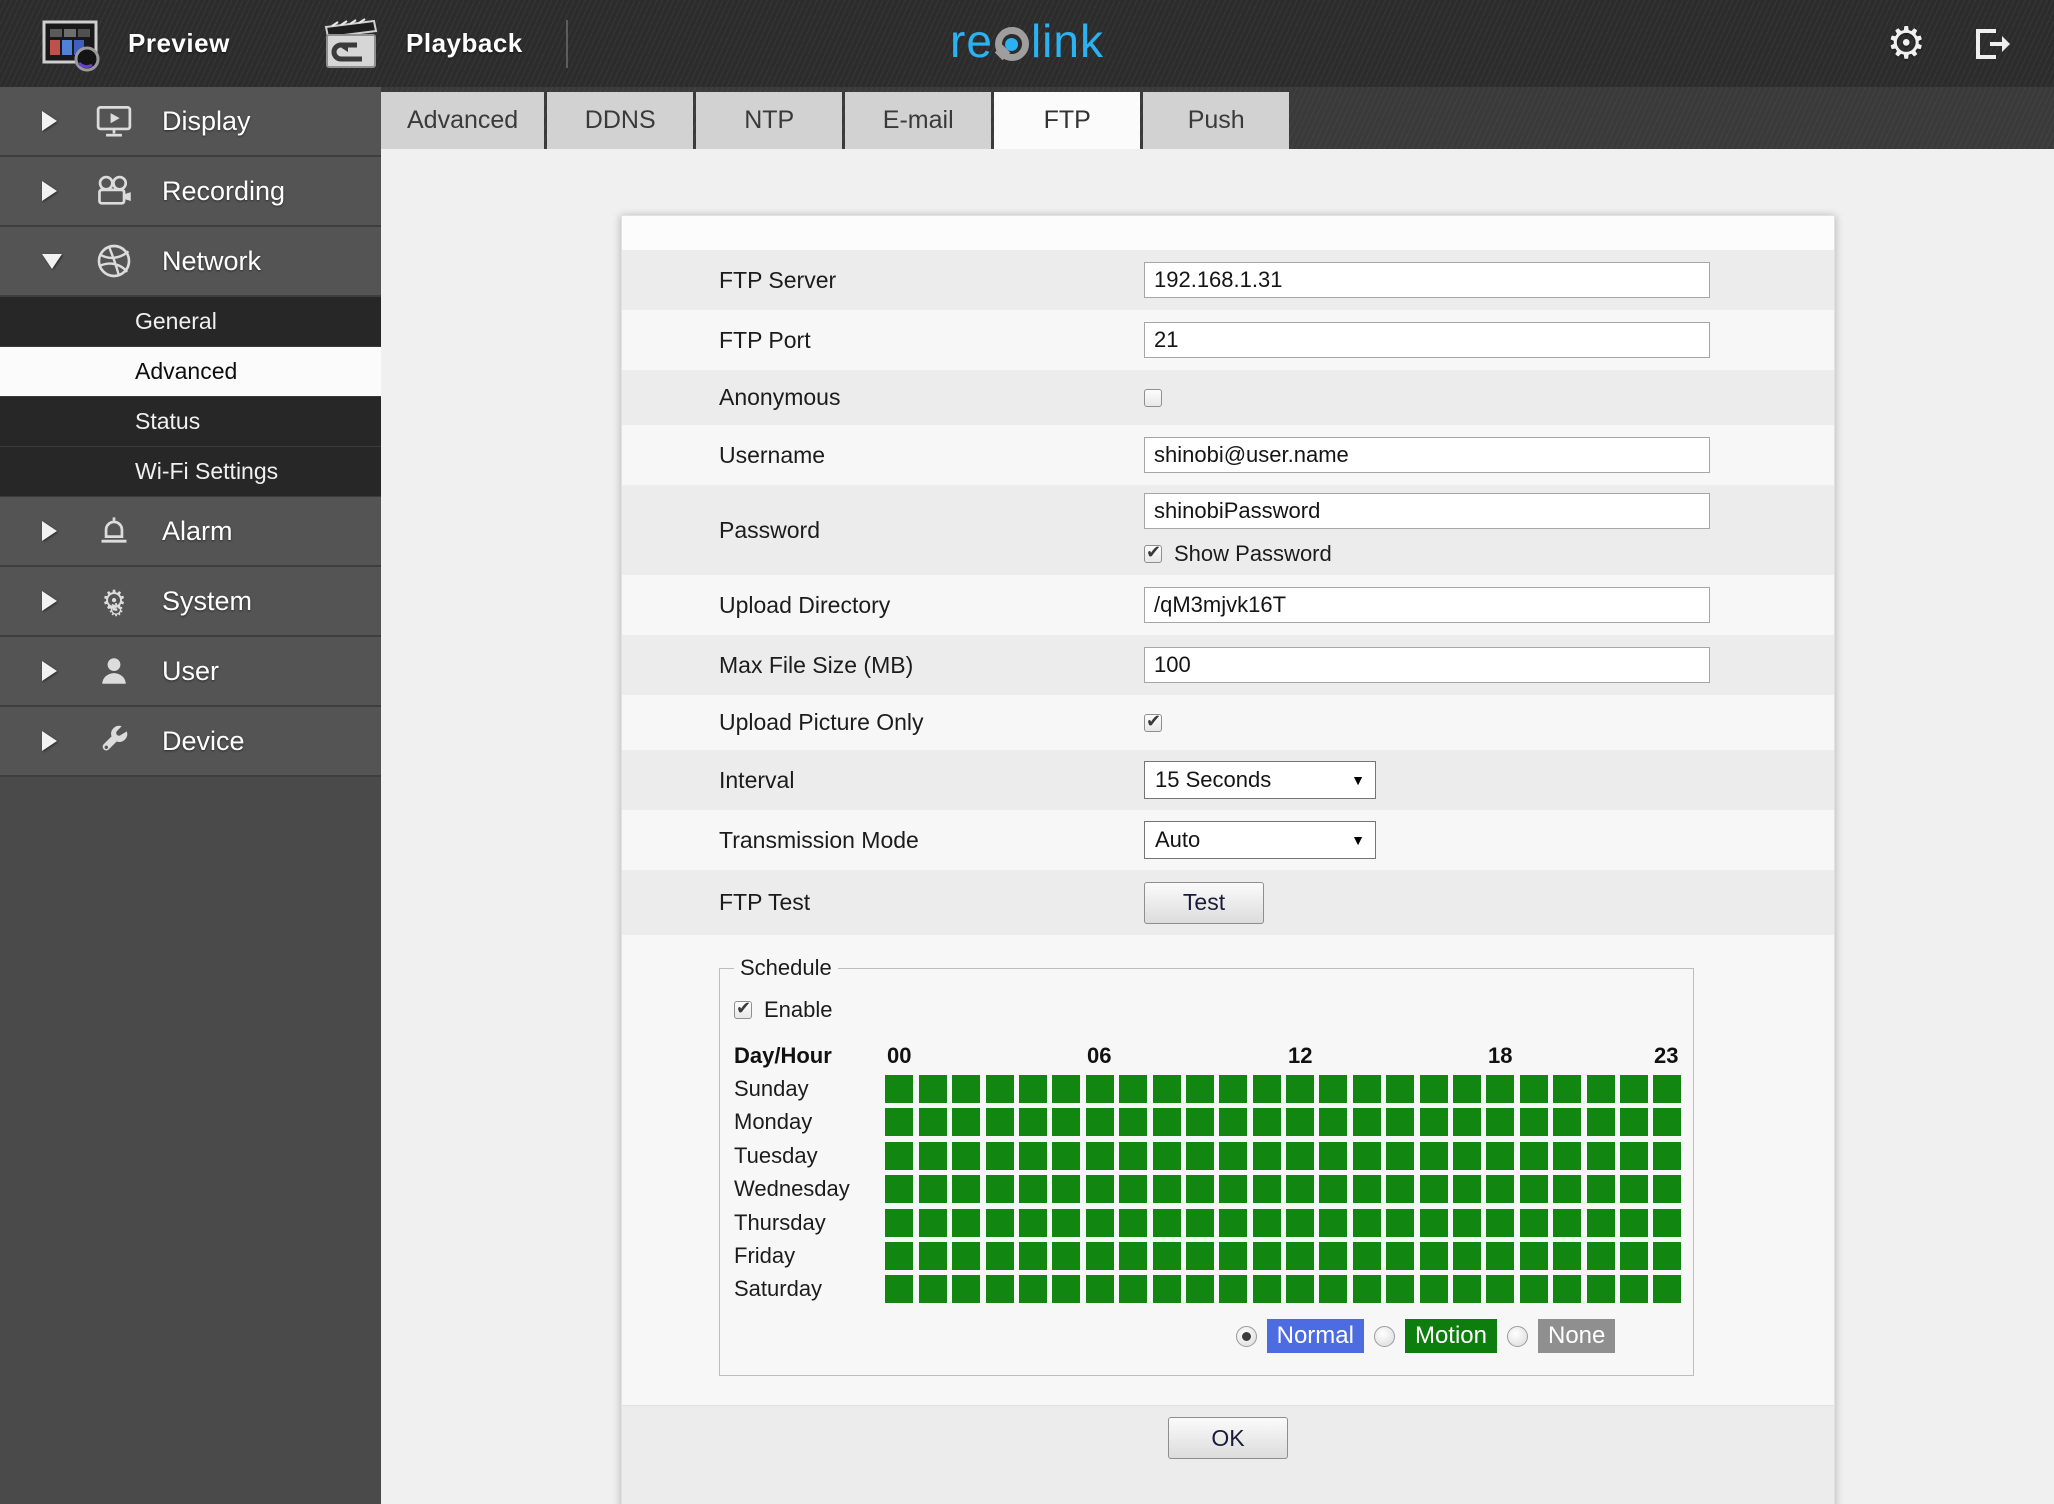  Describe the element at coordinates (1260, 840) in the screenshot. I see `transmission-mode-select: Auto ▼` at that location.